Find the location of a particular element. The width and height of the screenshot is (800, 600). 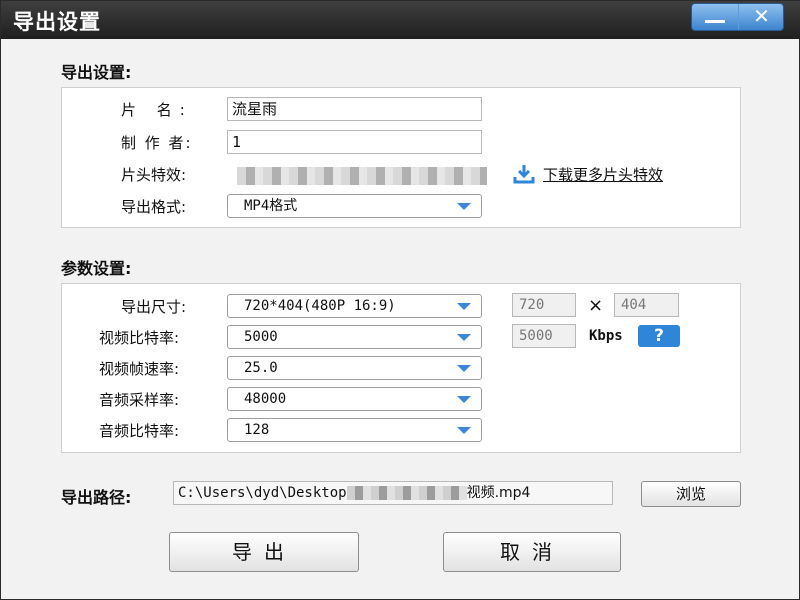

author-label: 制 作 者: is located at coordinates (157, 143).